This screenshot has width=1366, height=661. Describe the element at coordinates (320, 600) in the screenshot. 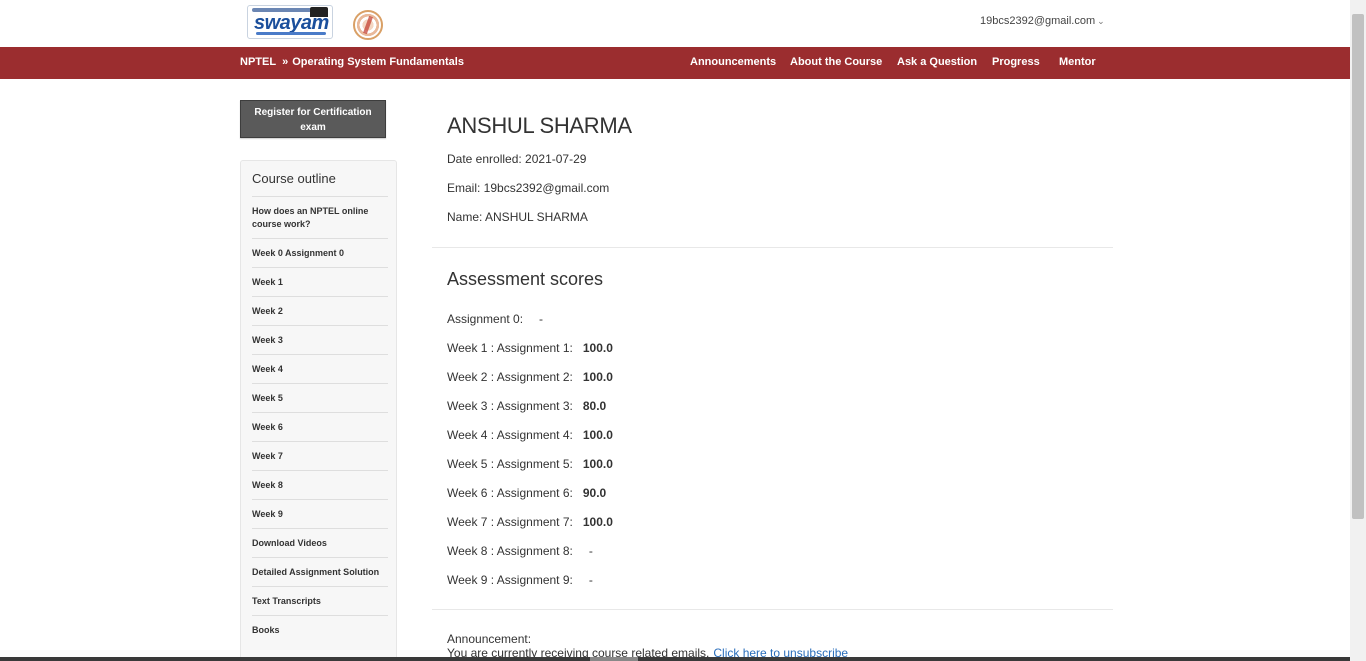

I see `outline-item-text-transcripts: Text Transcripts` at that location.